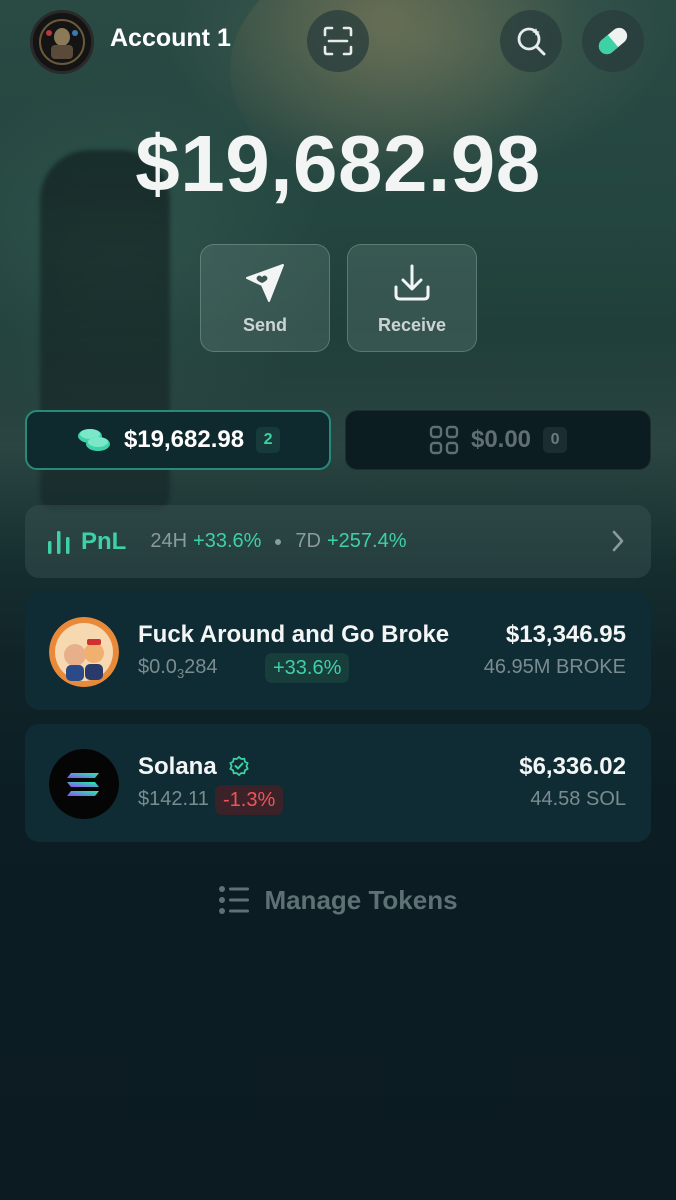 The image size is (676, 1200). Describe the element at coordinates (178, 668) in the screenshot. I see `token-price: $0.03284` at that location.